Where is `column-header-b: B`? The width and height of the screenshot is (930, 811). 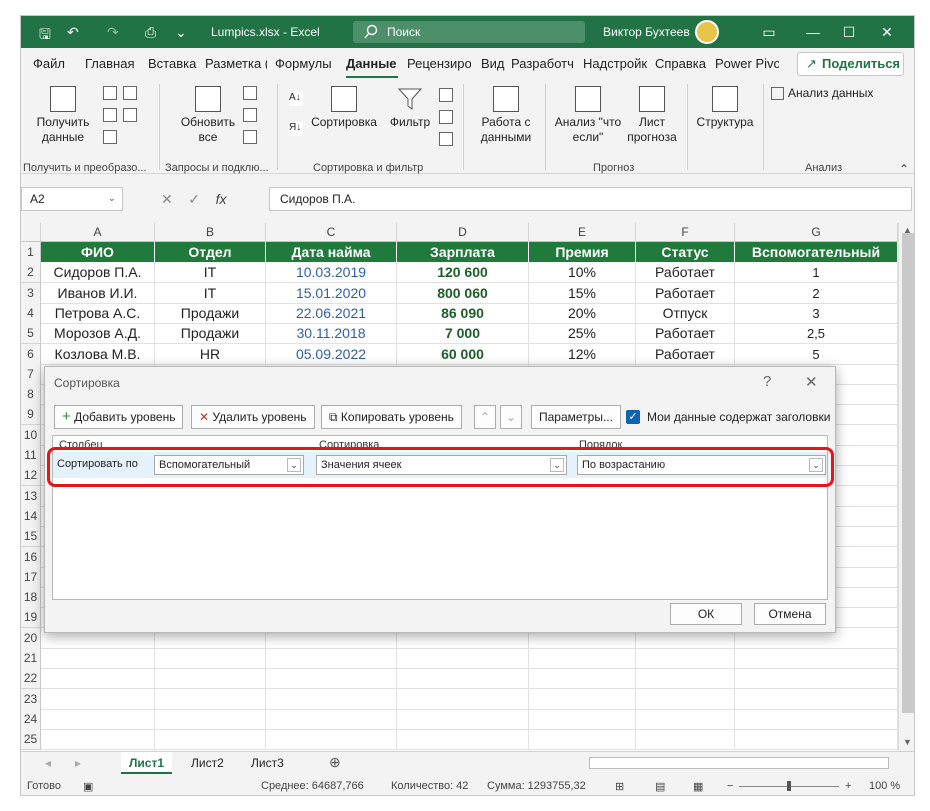
column-header-b: B is located at coordinates (210, 232).